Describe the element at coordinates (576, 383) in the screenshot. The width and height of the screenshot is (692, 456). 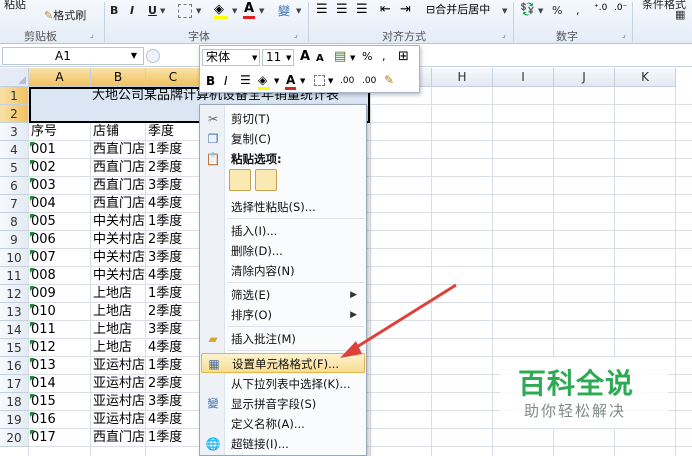
I see `watermark-title: 百科全说` at that location.